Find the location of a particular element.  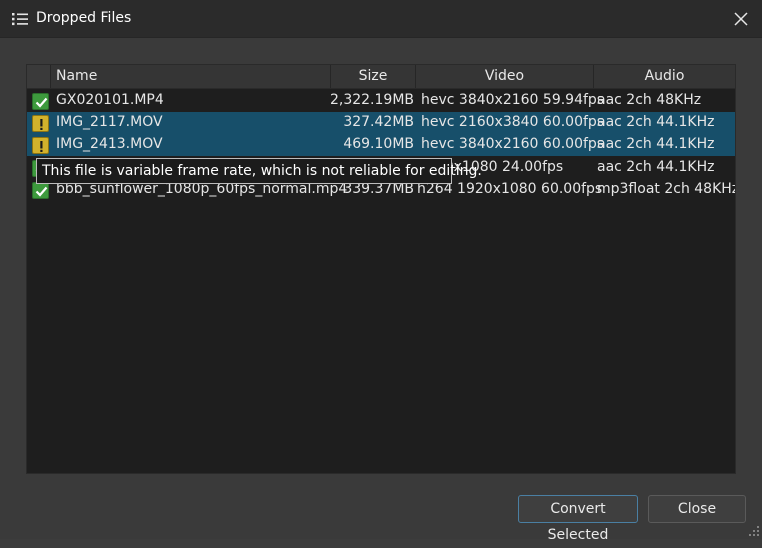

size-column-header: Size is located at coordinates (373, 76).